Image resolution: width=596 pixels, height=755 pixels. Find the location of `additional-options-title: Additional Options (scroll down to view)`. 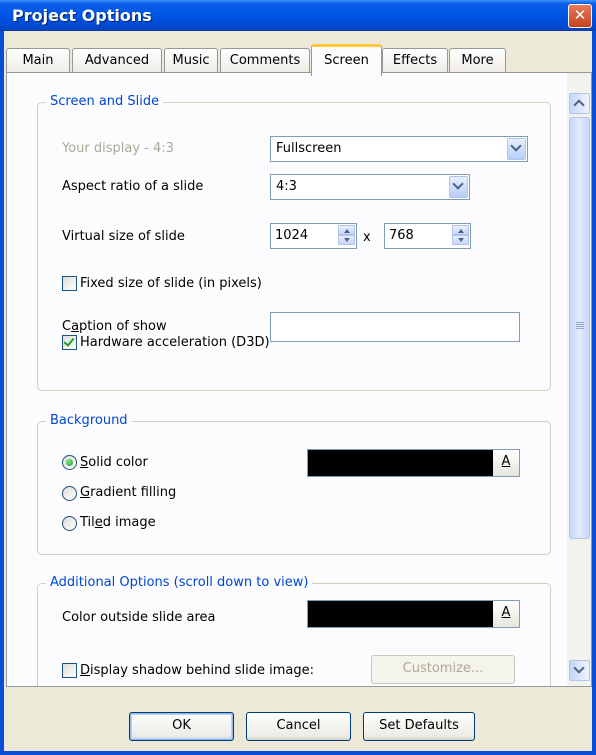

additional-options-title: Additional Options (scroll down to view) is located at coordinates (179, 582).